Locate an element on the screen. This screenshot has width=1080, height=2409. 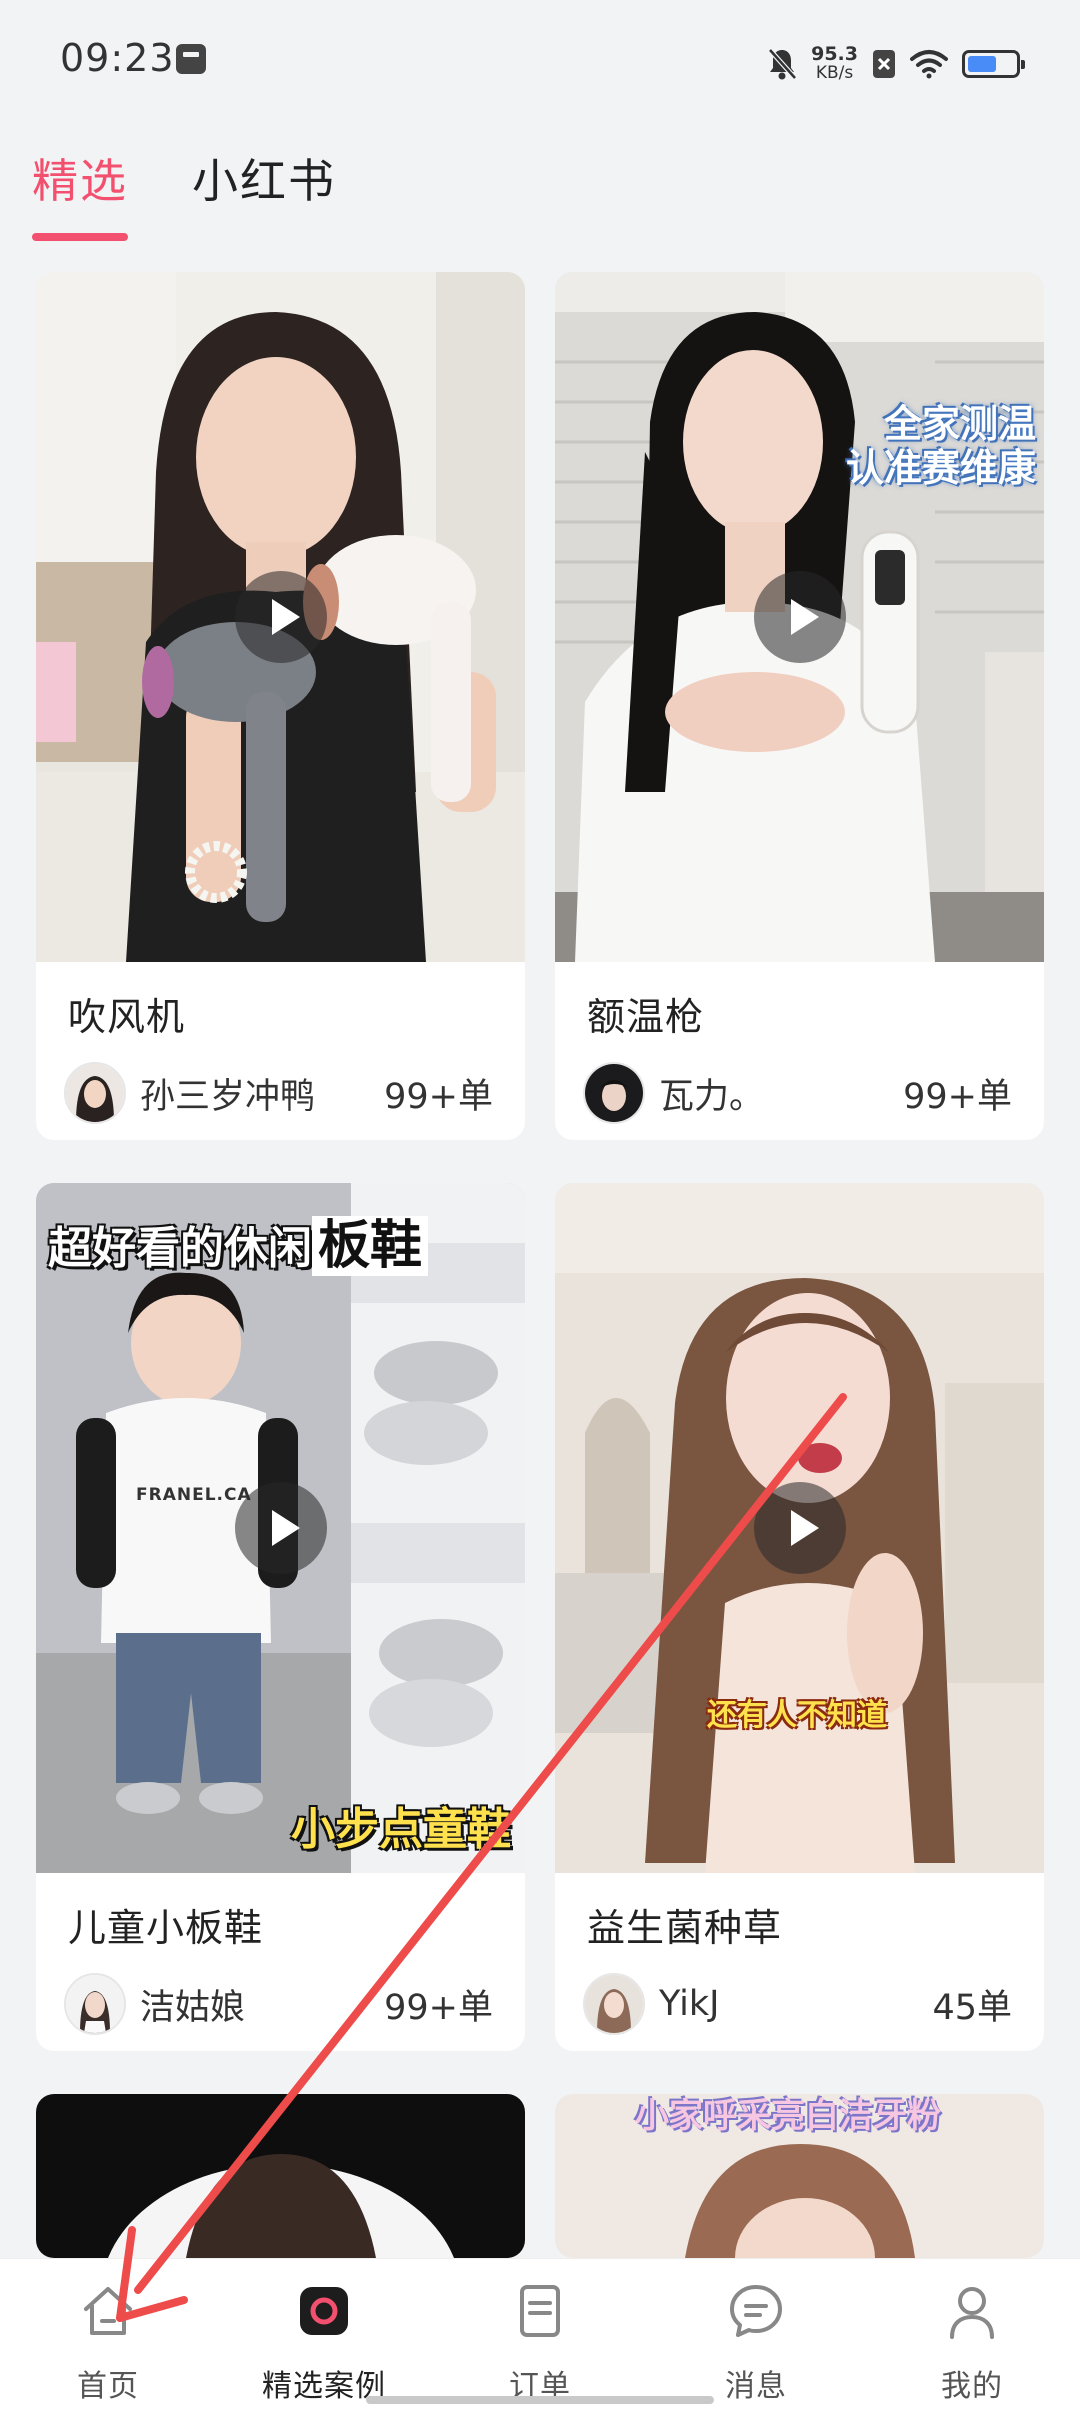
video-thumbnail: 超好看的休闲 板鞋 FRANEL.CA 小步点童鞋 is located at coordinates (280, 1528).